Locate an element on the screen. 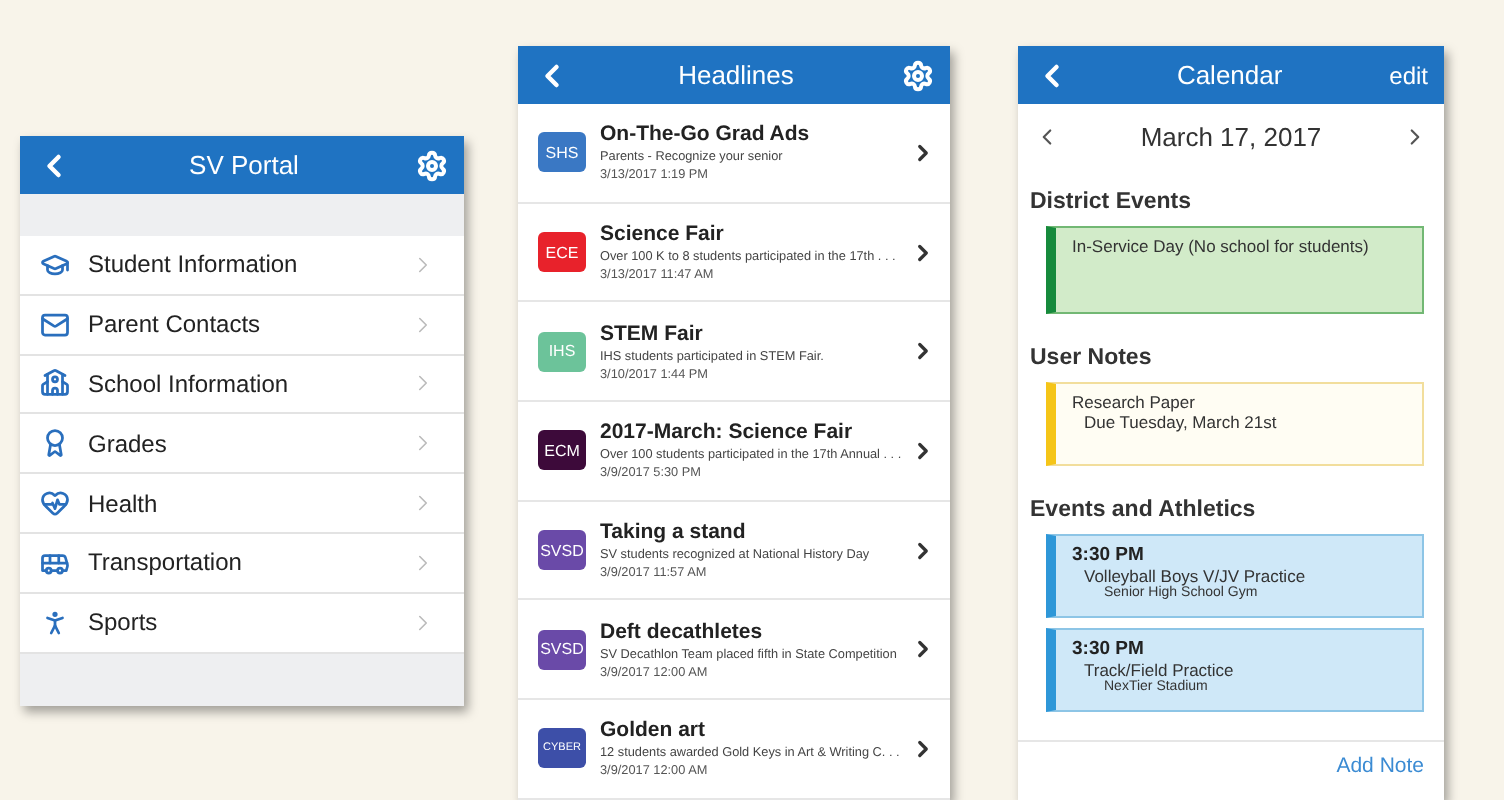 The width and height of the screenshot is (1504, 800). menu-item: Grades is located at coordinates (242, 444).